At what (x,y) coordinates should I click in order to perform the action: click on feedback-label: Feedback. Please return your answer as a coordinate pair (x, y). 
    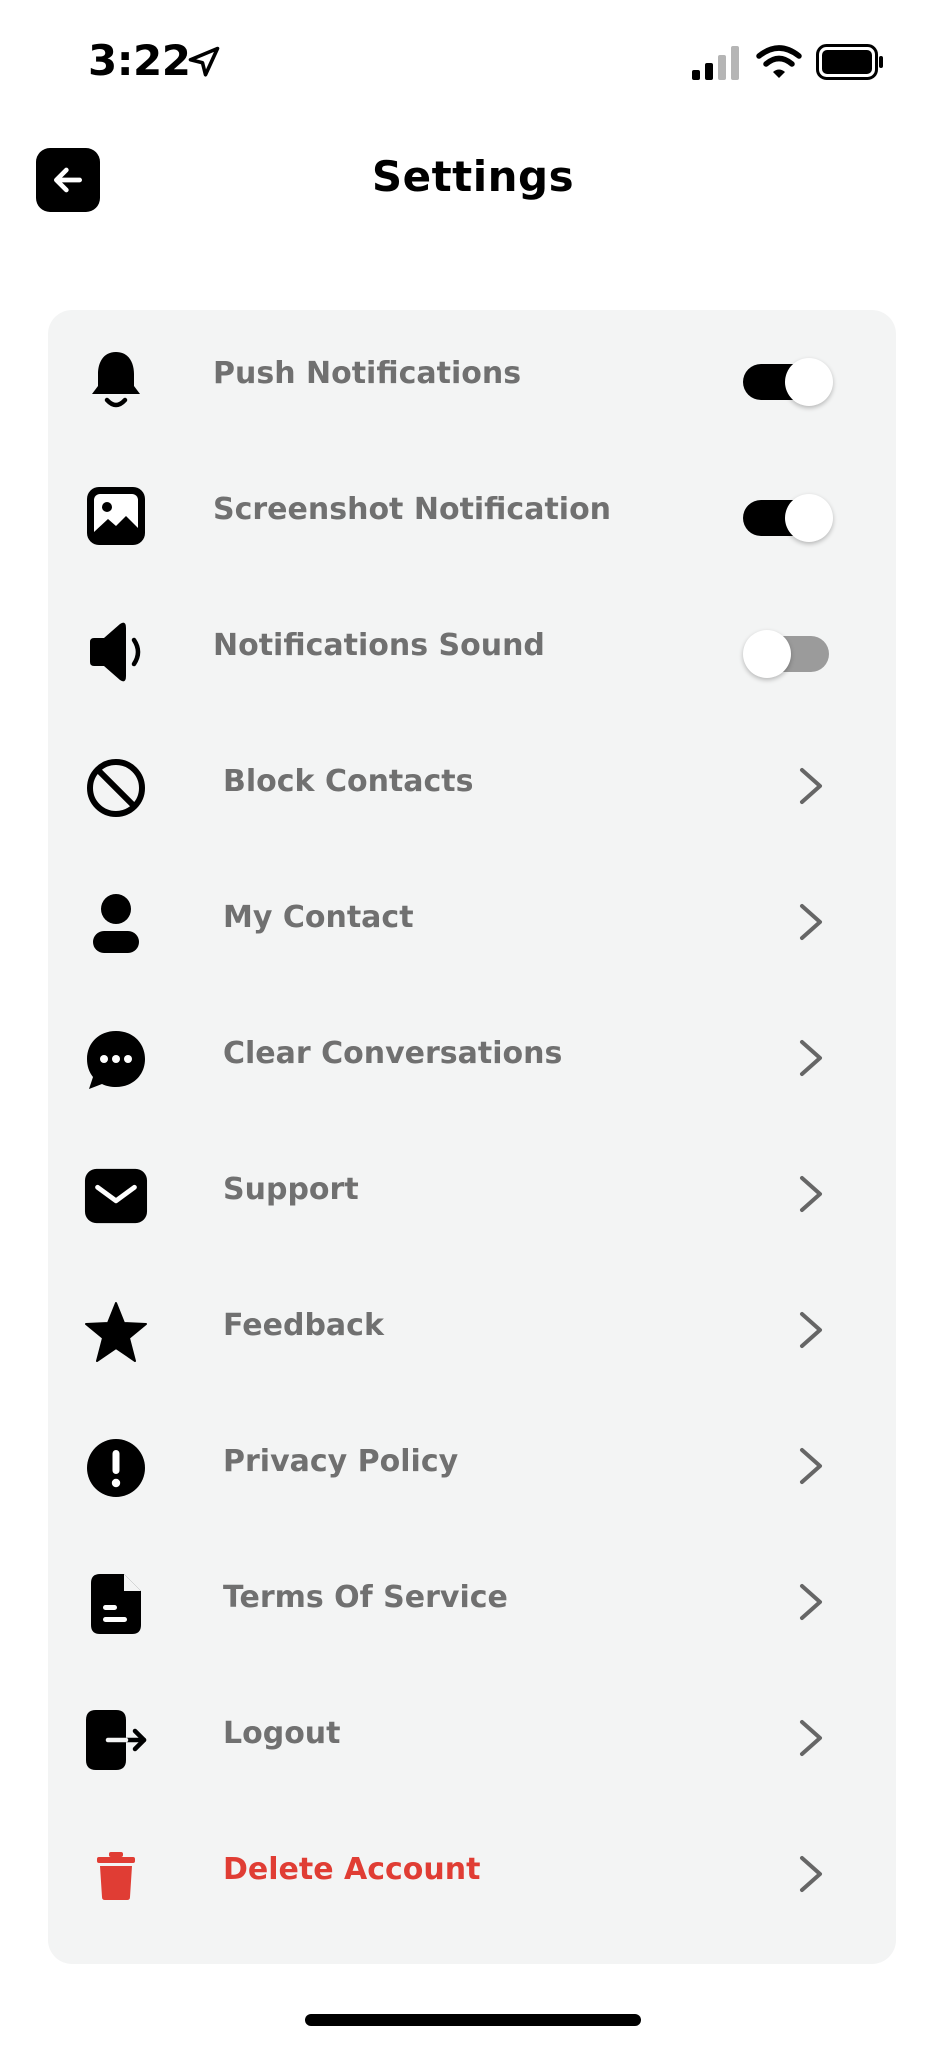
    Looking at the image, I should click on (303, 1325).